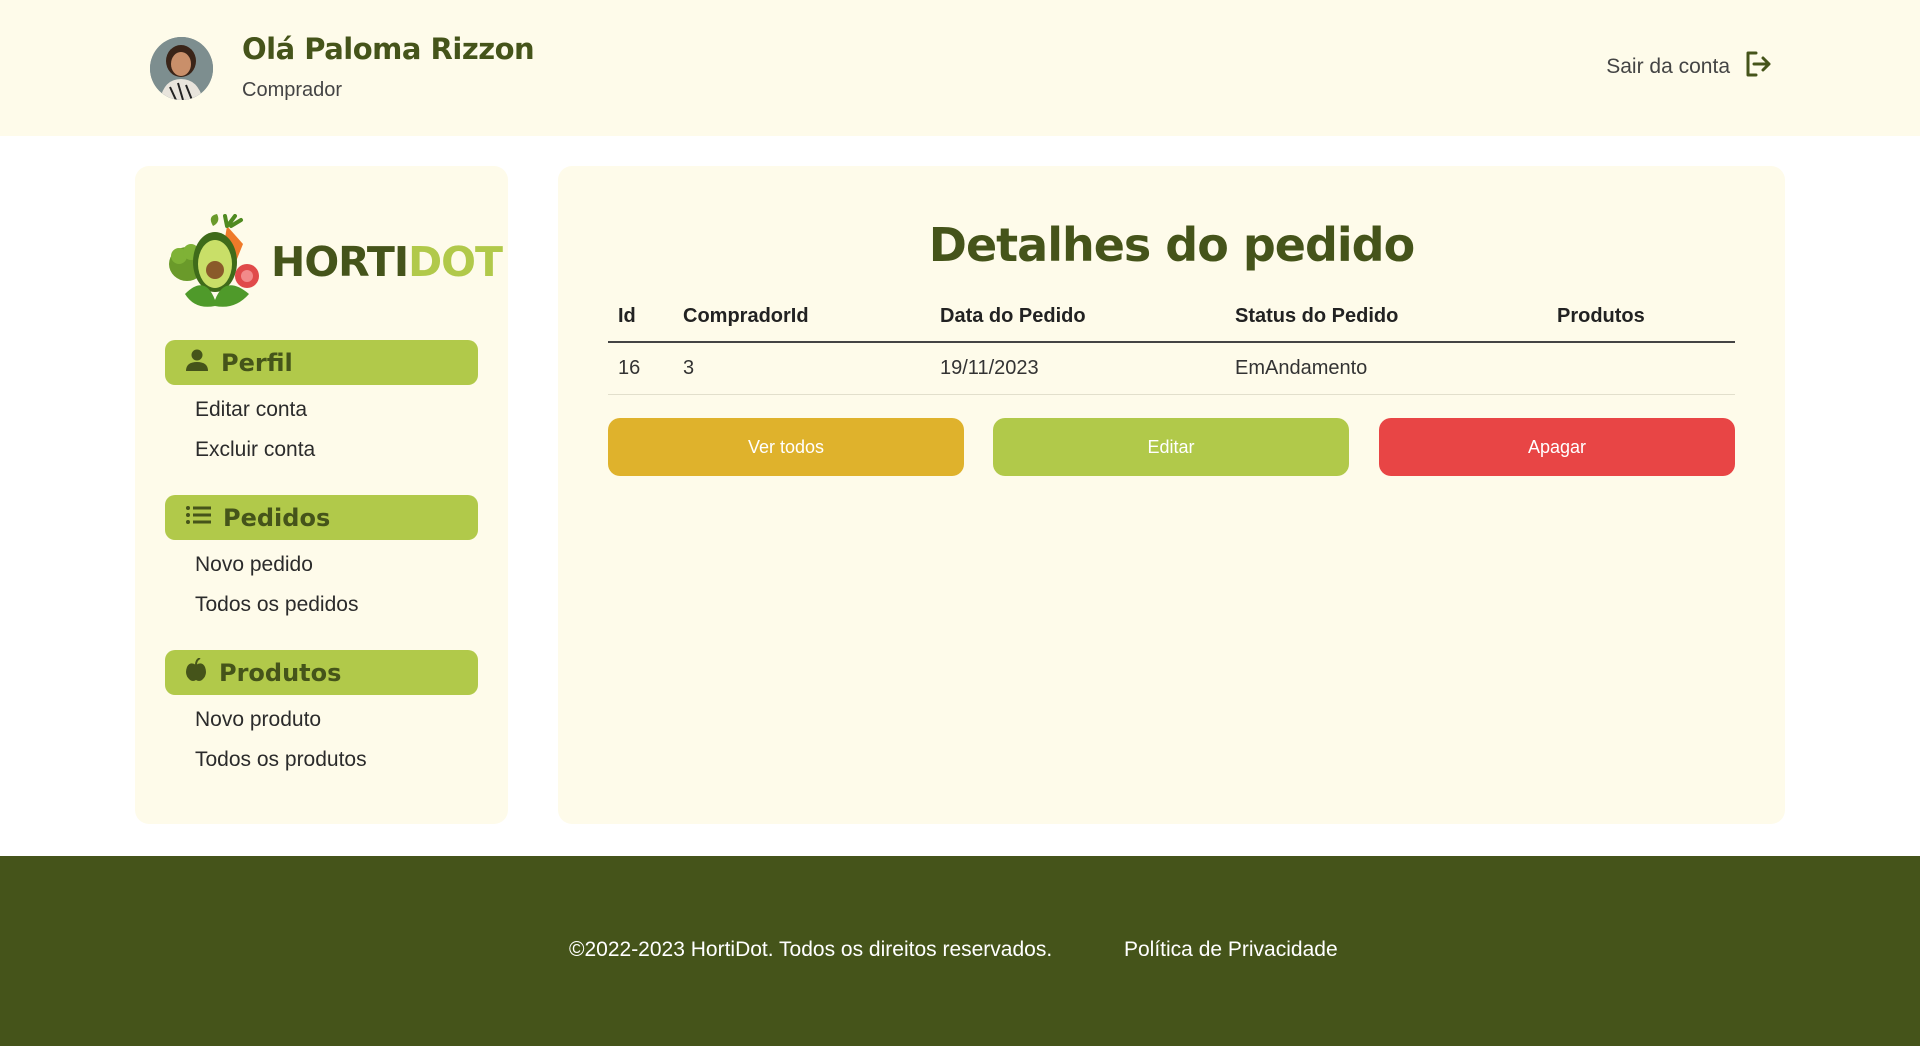  What do you see at coordinates (801, 368) in the screenshot?
I see `cell-compradorid: 3` at bounding box center [801, 368].